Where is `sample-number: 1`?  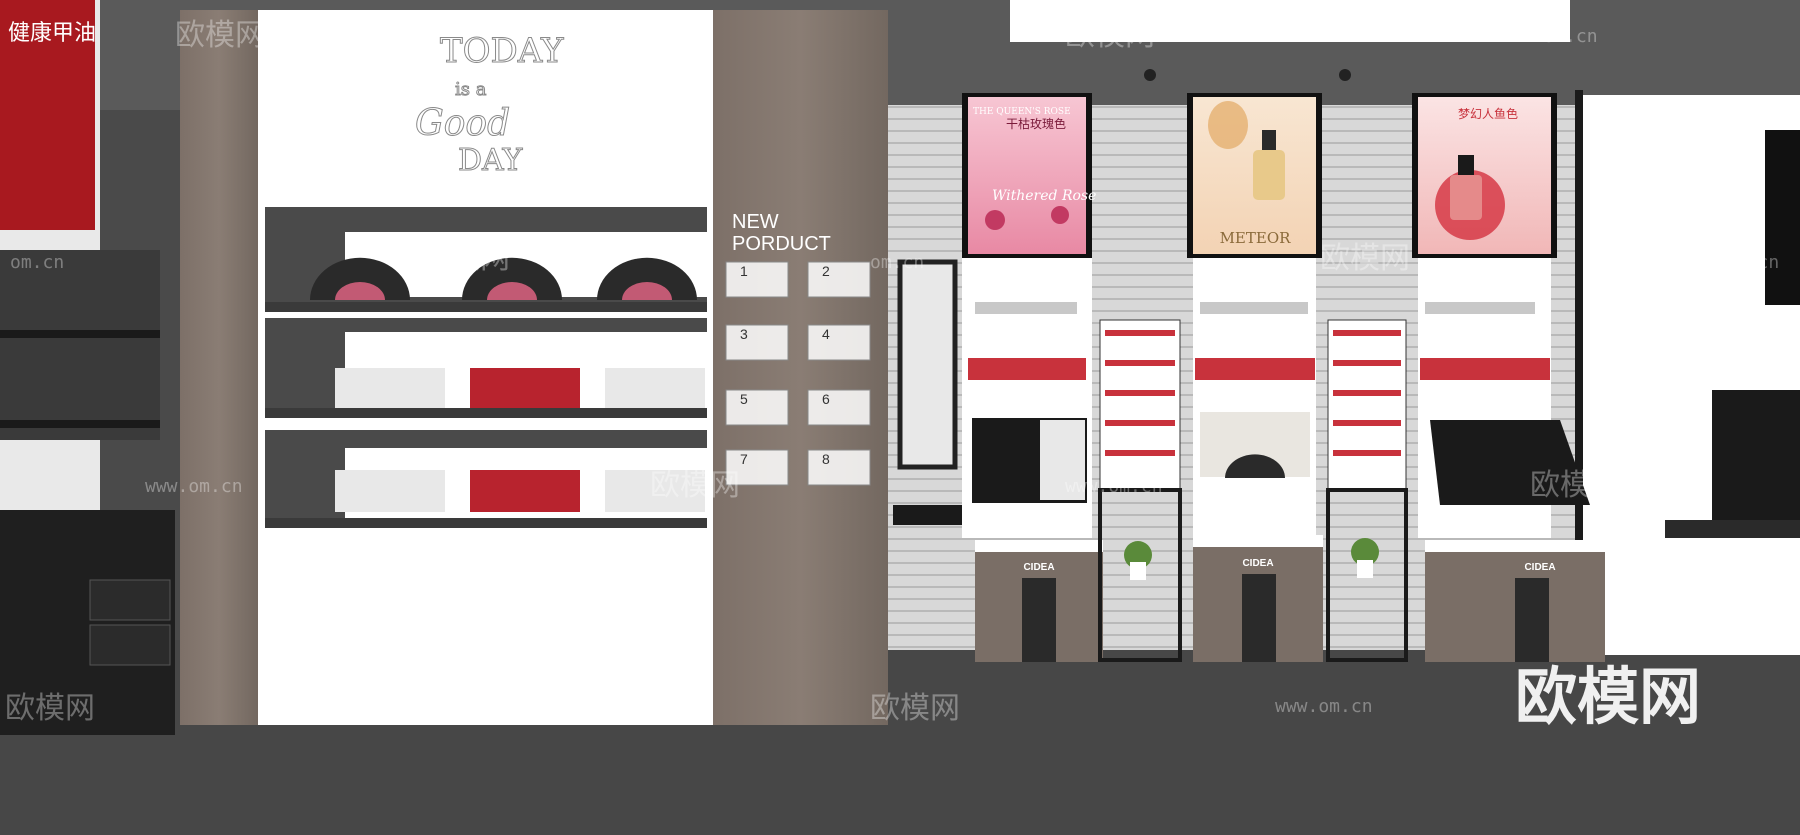
sample-number: 1 is located at coordinates (744, 271).